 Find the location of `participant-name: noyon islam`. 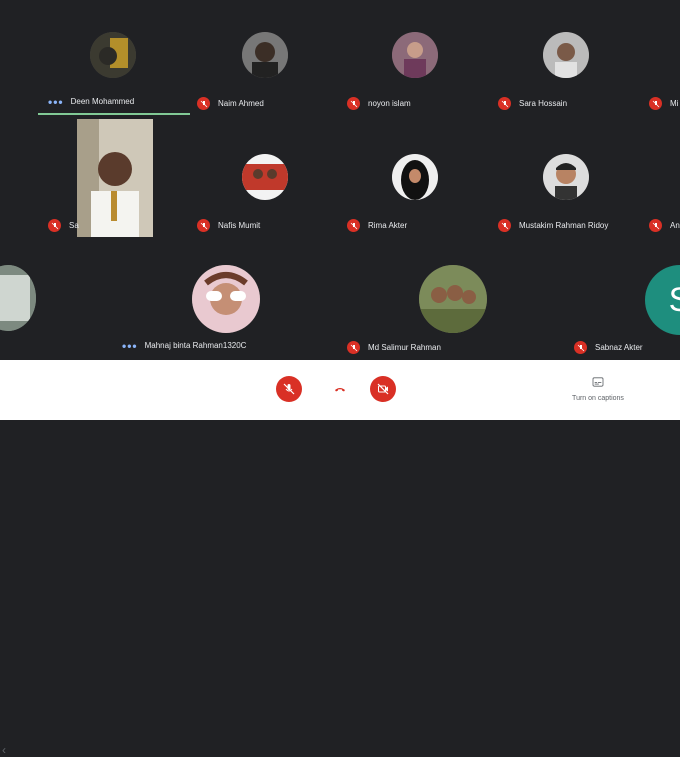

participant-name: noyon islam is located at coordinates (389, 103).